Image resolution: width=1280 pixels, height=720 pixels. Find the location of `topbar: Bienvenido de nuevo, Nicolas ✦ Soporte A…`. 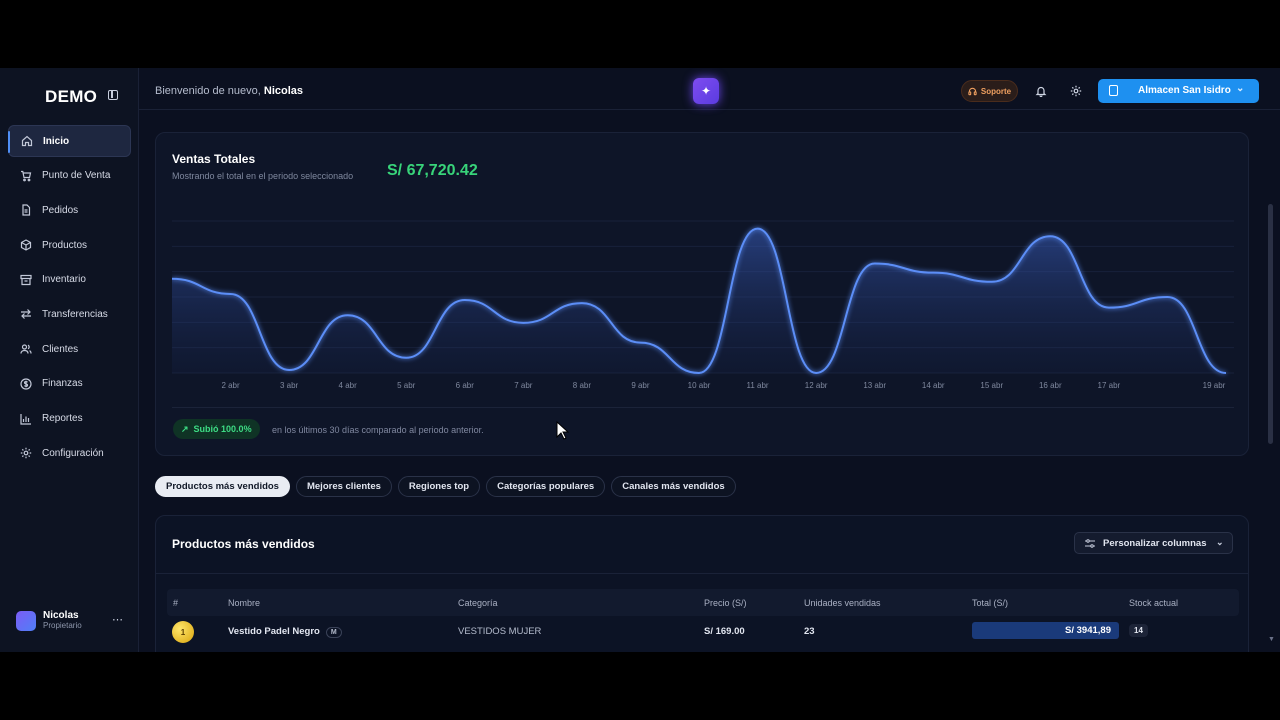

topbar: Bienvenido de nuevo, Nicolas ✦ Soporte A… is located at coordinates (709, 89).